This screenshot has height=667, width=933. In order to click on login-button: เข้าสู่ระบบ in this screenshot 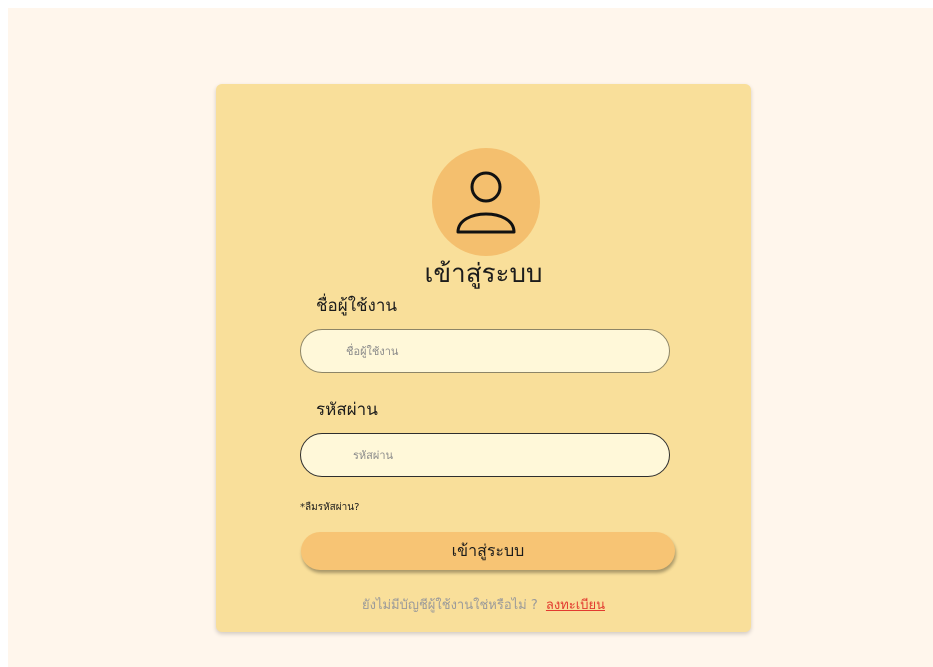, I will do `click(488, 551)`.